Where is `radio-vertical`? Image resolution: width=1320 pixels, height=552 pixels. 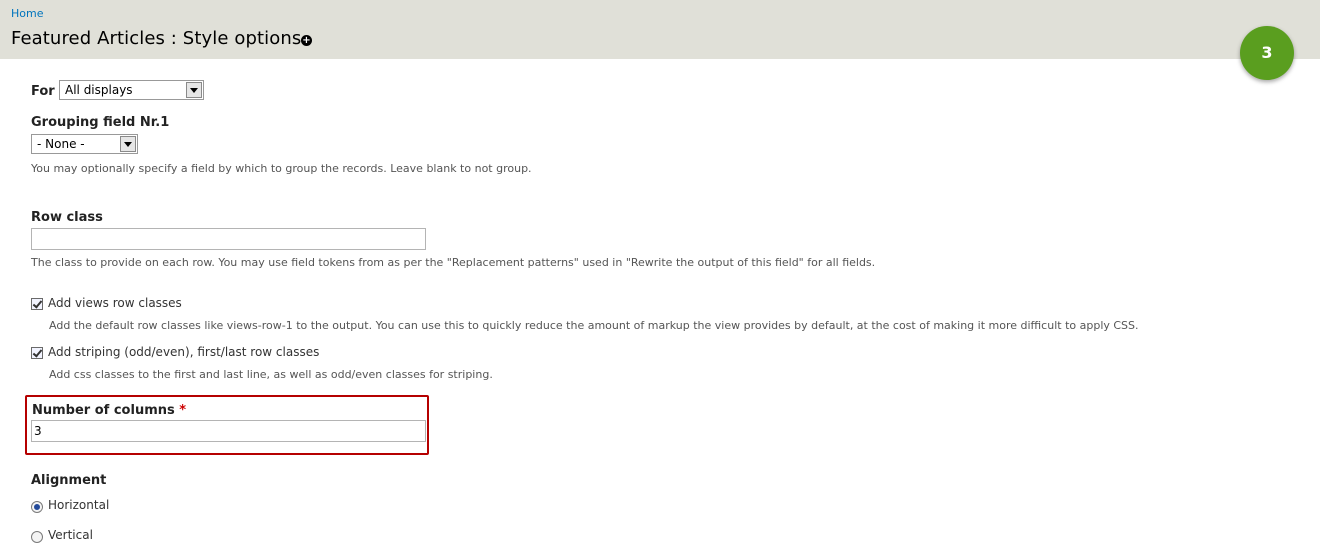
radio-vertical is located at coordinates (37, 537).